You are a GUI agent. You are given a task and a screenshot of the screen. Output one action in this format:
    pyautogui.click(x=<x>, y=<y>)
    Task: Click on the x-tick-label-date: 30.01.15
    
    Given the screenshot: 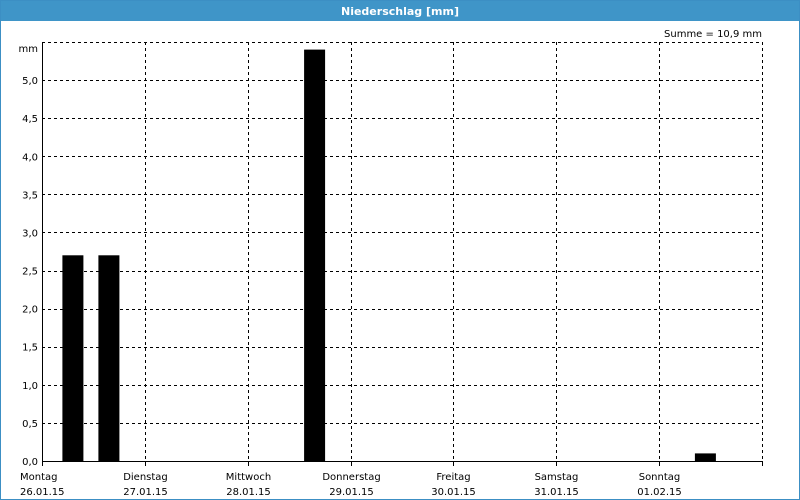 What is the action you would take?
    pyautogui.click(x=453, y=492)
    